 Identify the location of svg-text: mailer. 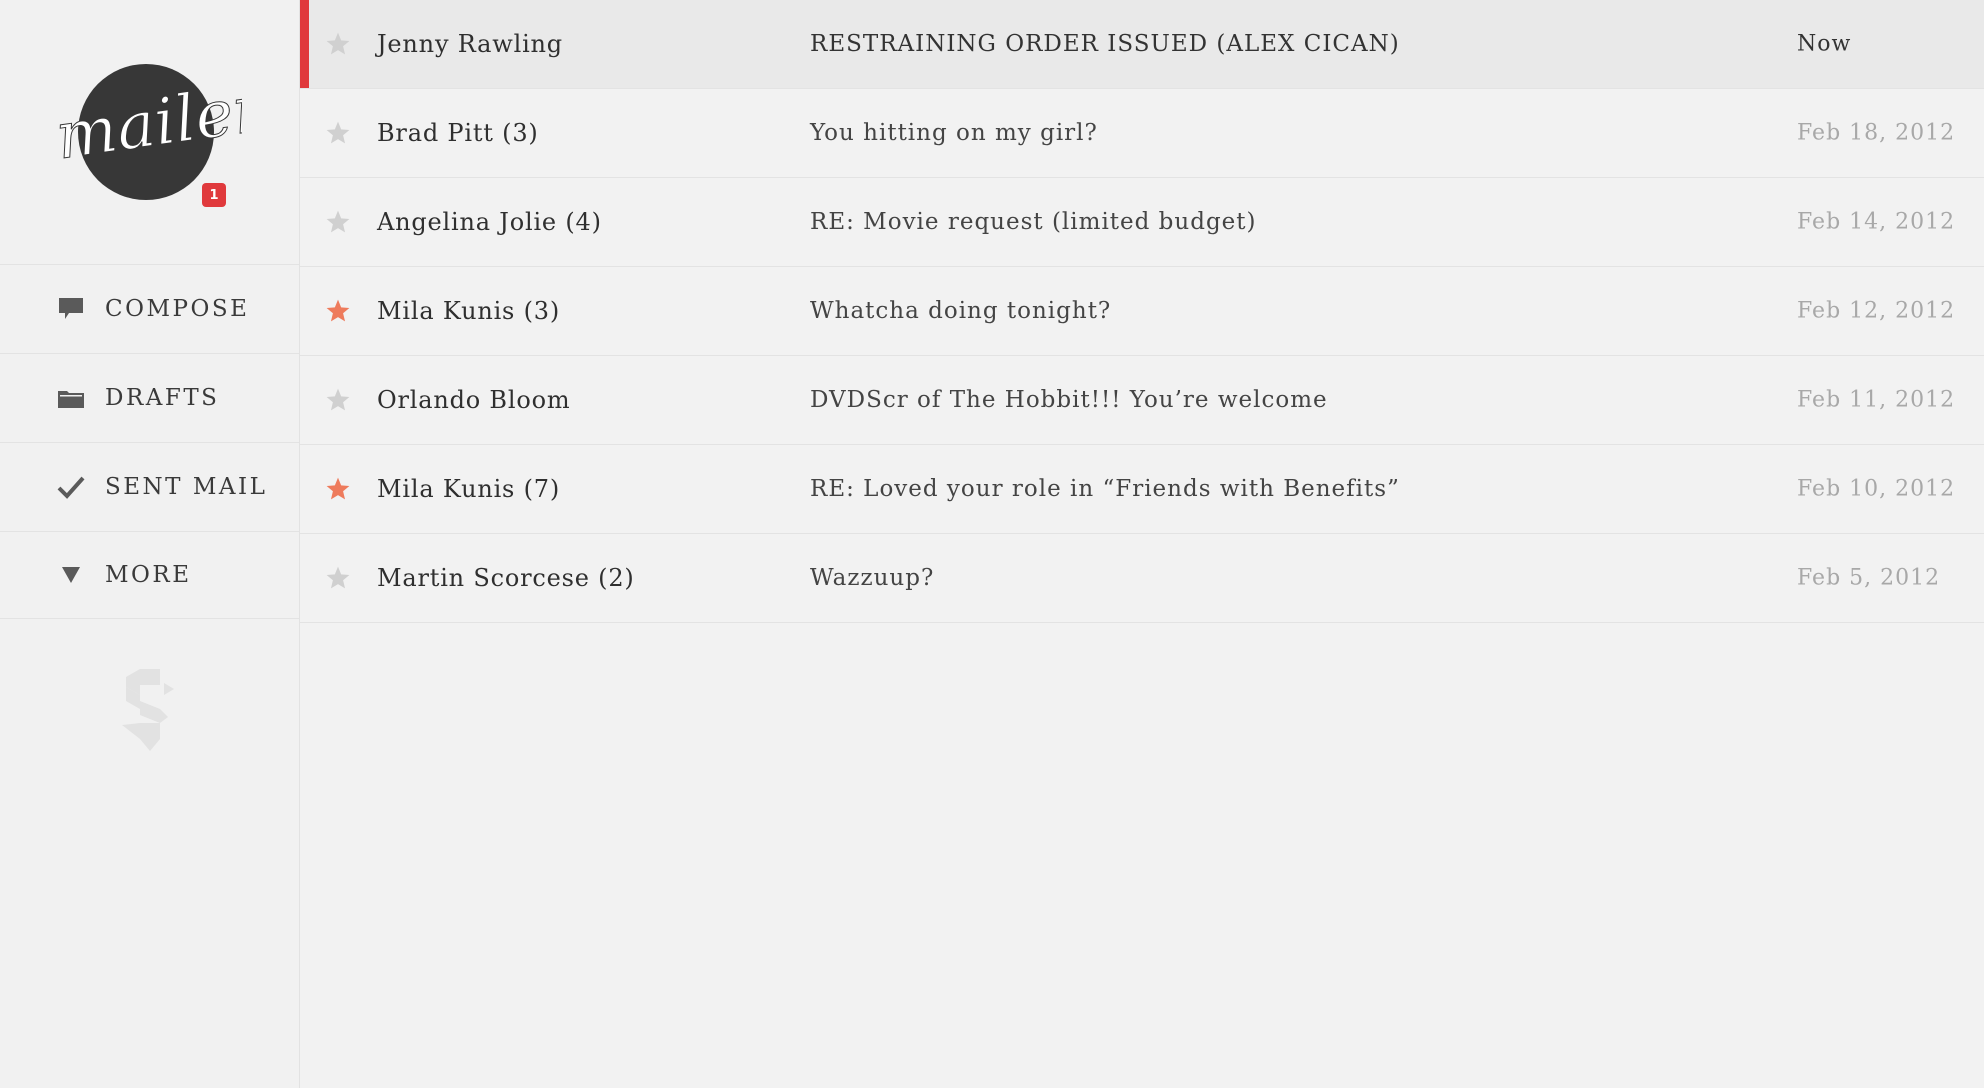
(147, 125).